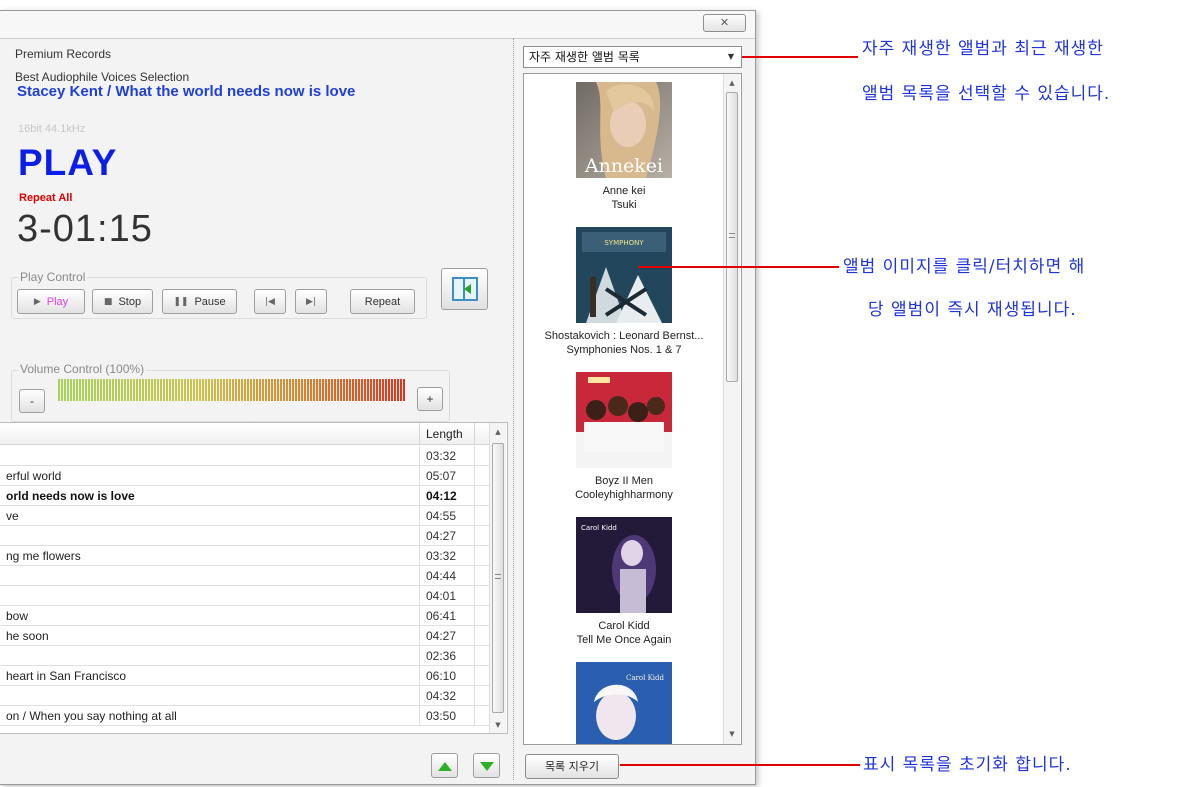 The width and height of the screenshot is (1204, 787). What do you see at coordinates (447, 496) in the screenshot?
I see `track-length: 04:12` at bounding box center [447, 496].